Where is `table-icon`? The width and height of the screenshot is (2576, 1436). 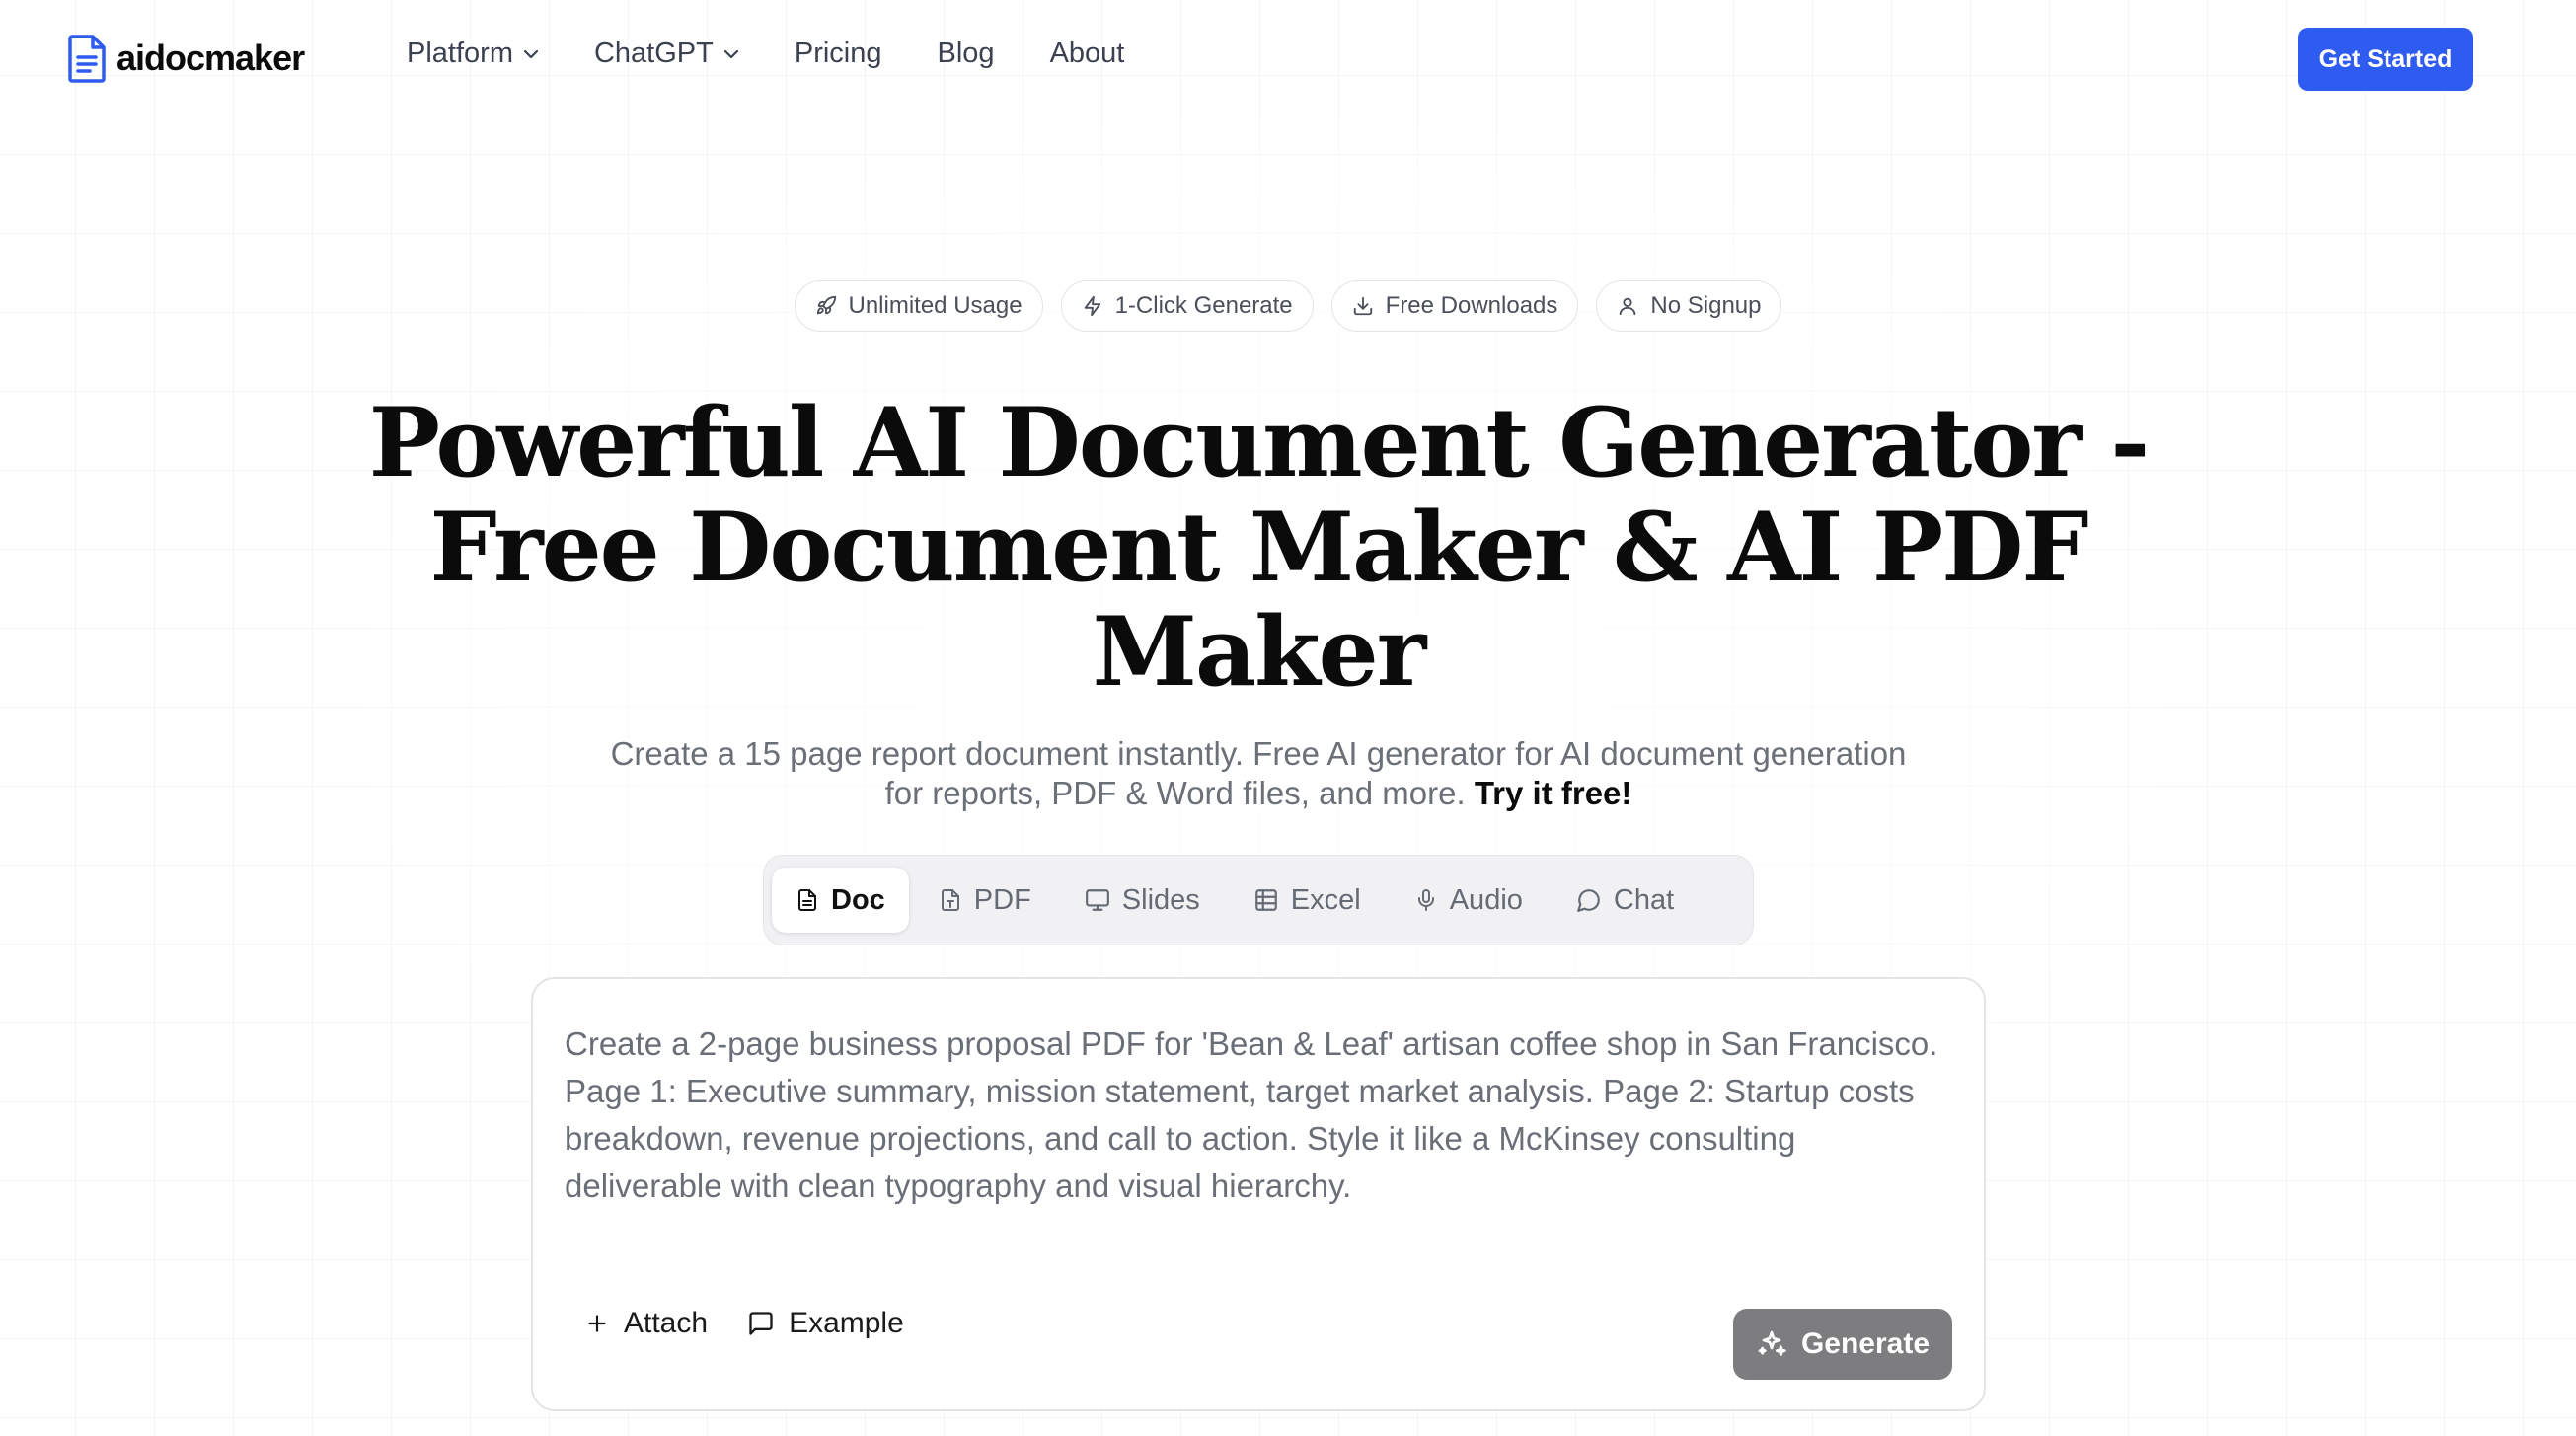 table-icon is located at coordinates (1266, 900).